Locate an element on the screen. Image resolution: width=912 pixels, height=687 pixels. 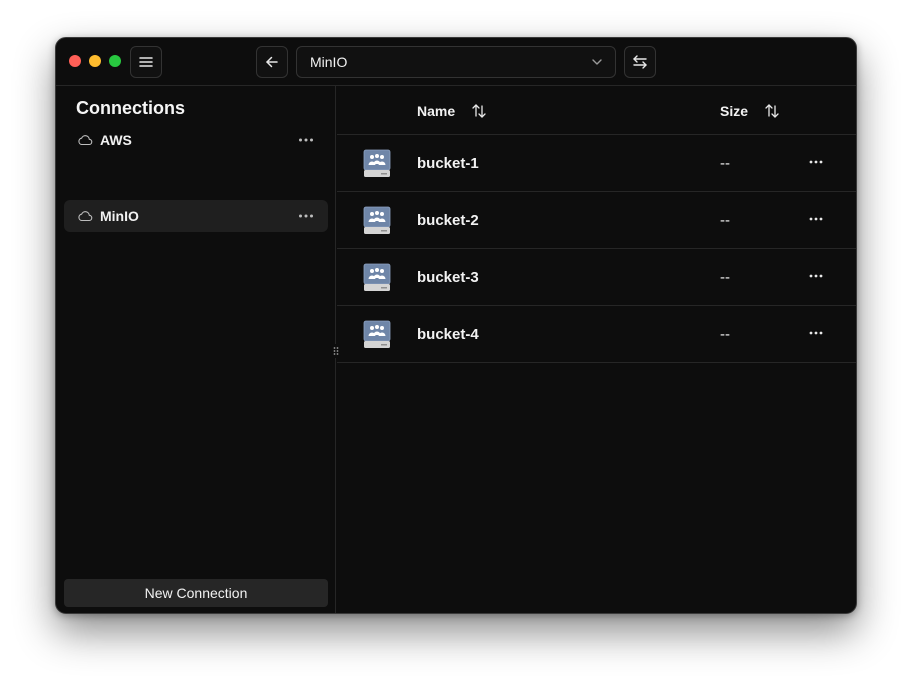
connection-select-value: MinIO is located at coordinates (329, 62).